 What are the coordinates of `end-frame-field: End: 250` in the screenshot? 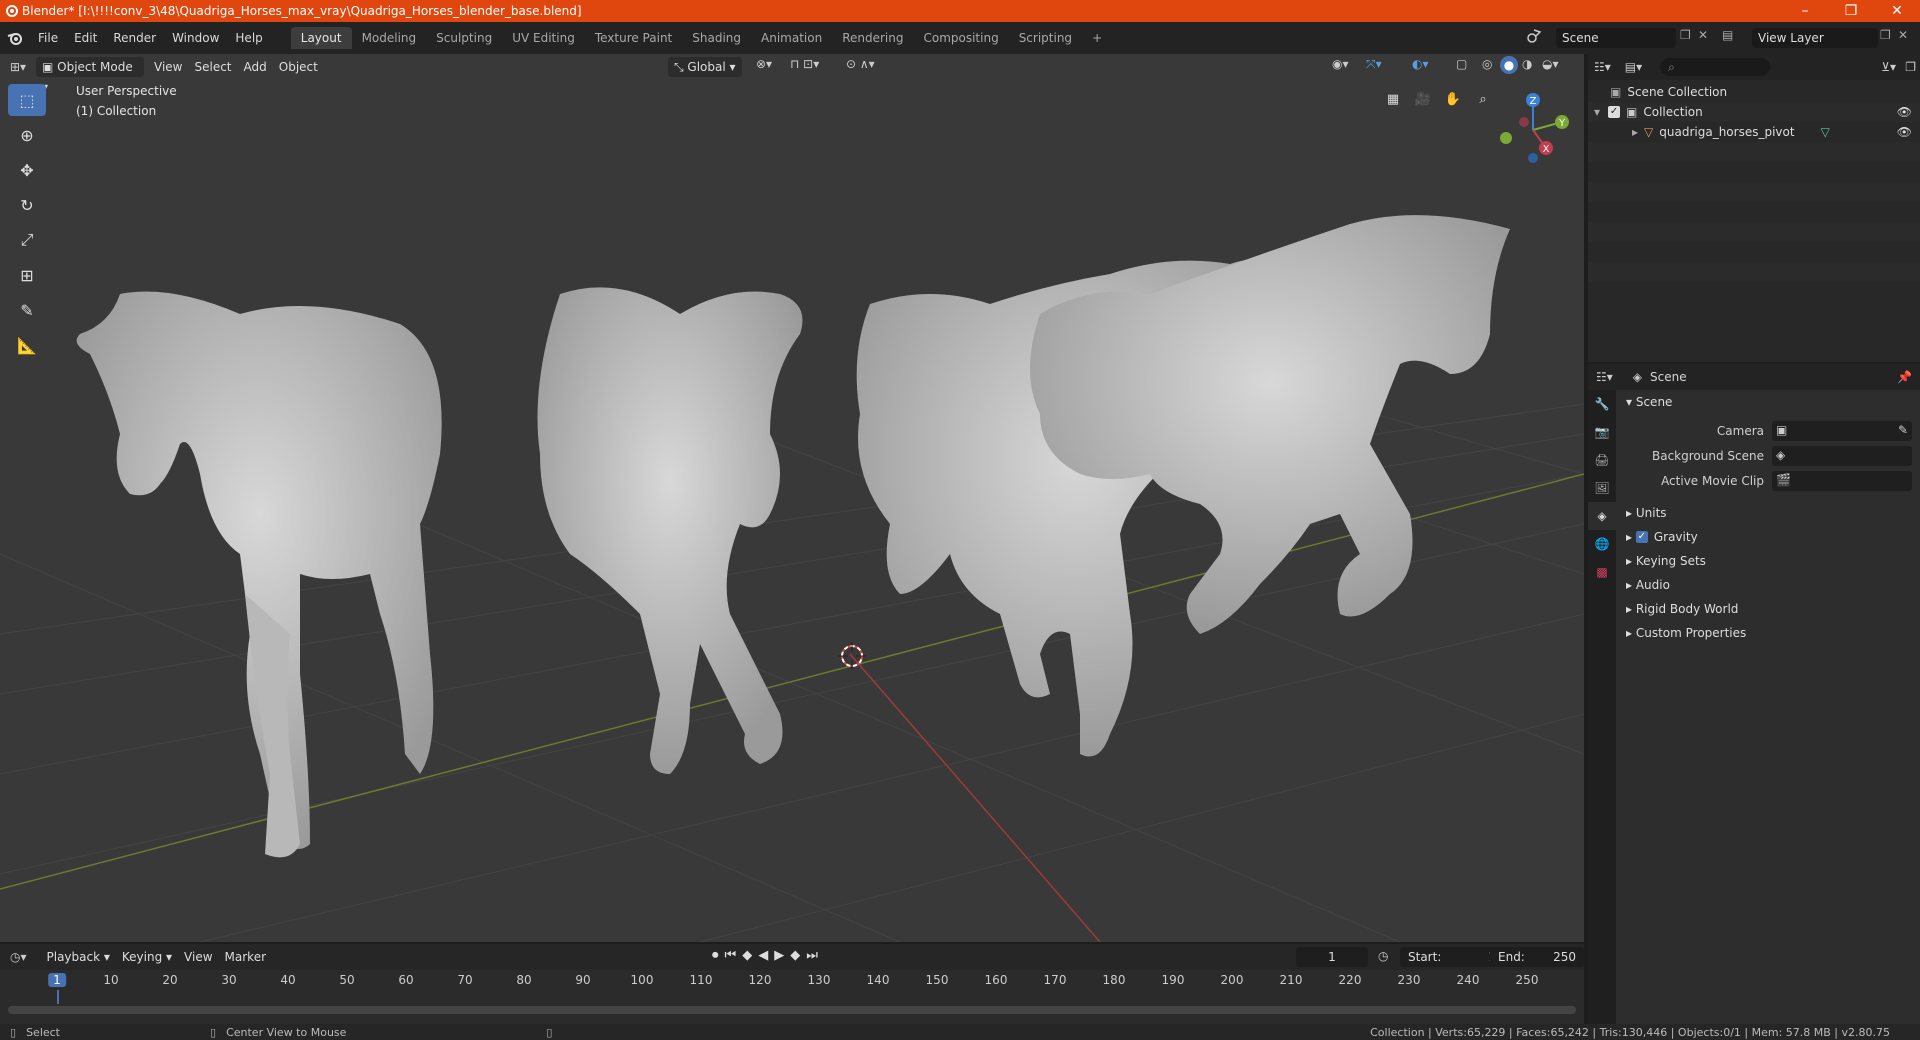 It's located at (1537, 957).